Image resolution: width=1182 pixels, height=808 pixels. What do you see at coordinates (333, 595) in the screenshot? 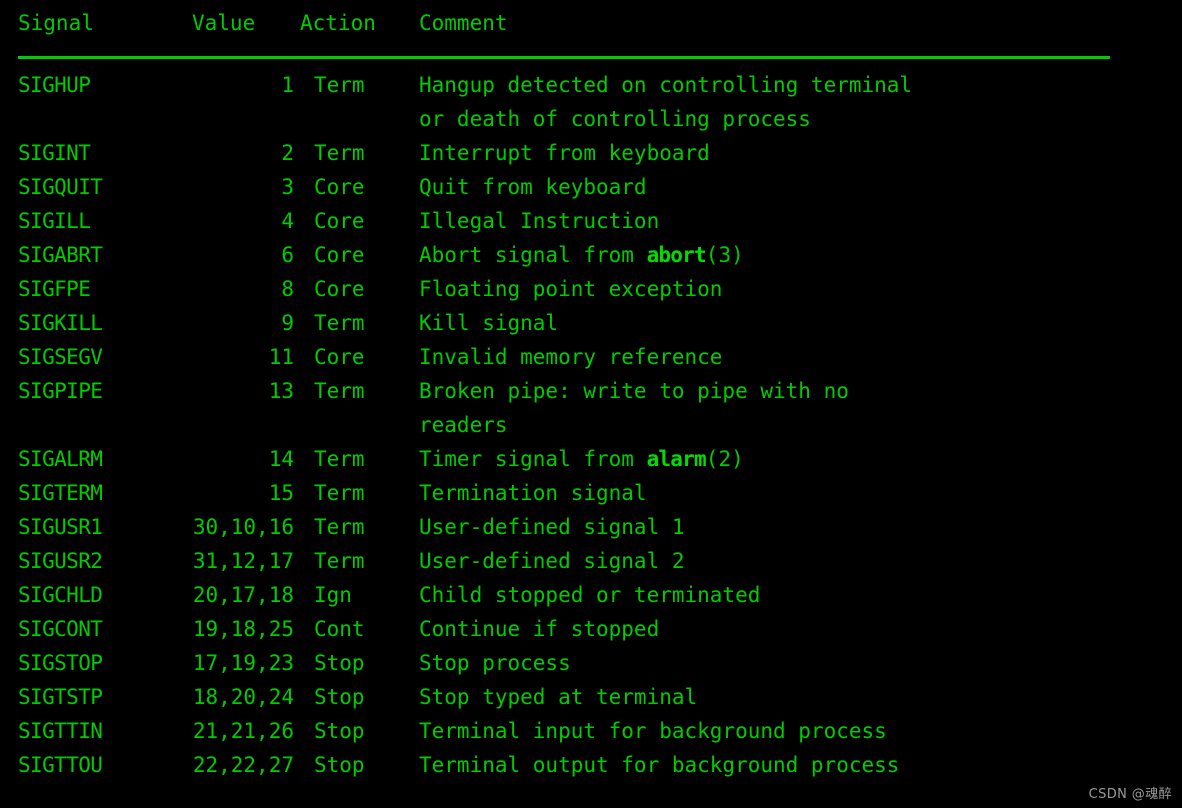
I see `signal-action: Ign` at bounding box center [333, 595].